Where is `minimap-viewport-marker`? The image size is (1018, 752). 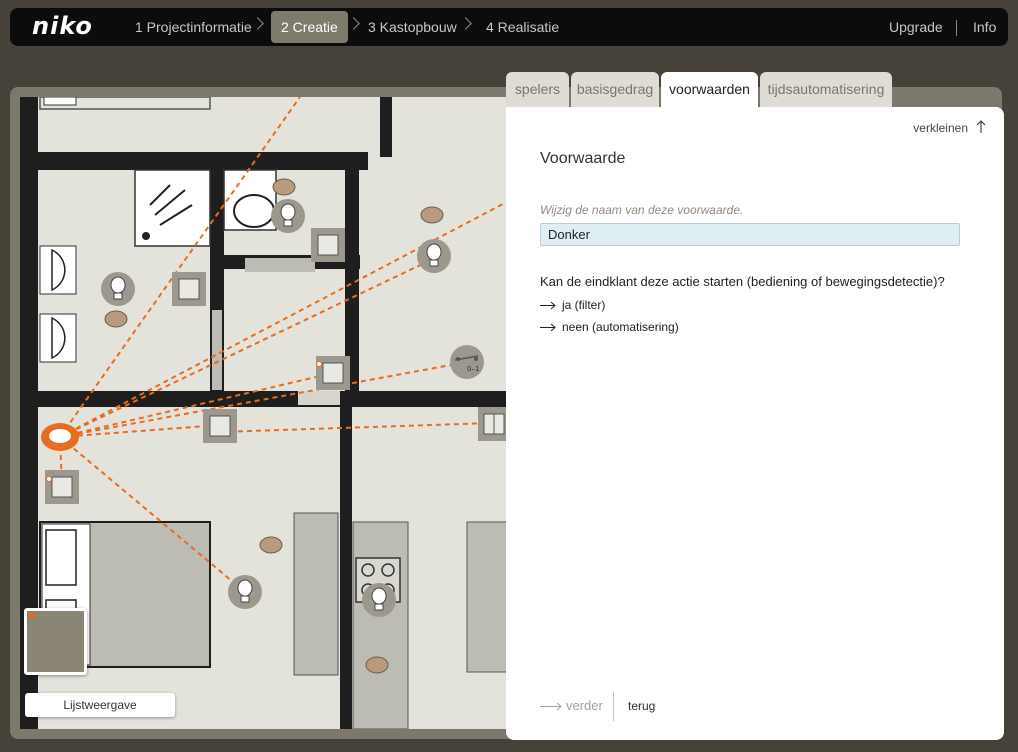 minimap-viewport-marker is located at coordinates (32, 615).